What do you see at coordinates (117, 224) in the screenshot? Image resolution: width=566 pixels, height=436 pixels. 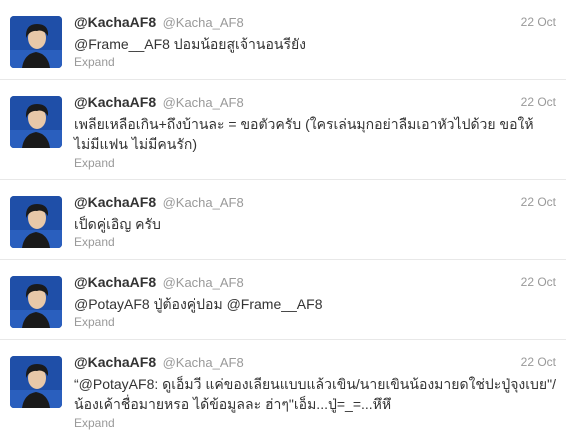 I see `tweet-text: เป็ดคู่เอิญ ครับ` at bounding box center [117, 224].